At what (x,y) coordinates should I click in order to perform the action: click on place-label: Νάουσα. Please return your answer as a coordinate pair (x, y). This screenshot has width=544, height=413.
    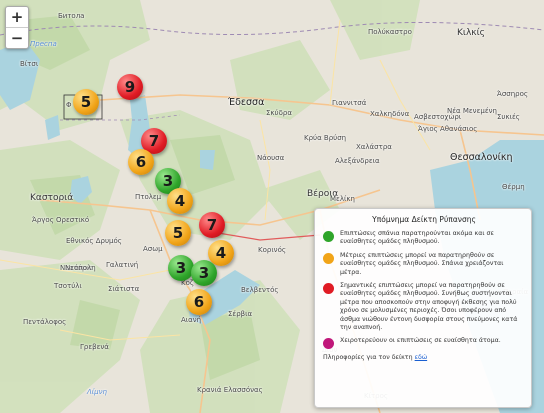
    Looking at the image, I should click on (271, 158).